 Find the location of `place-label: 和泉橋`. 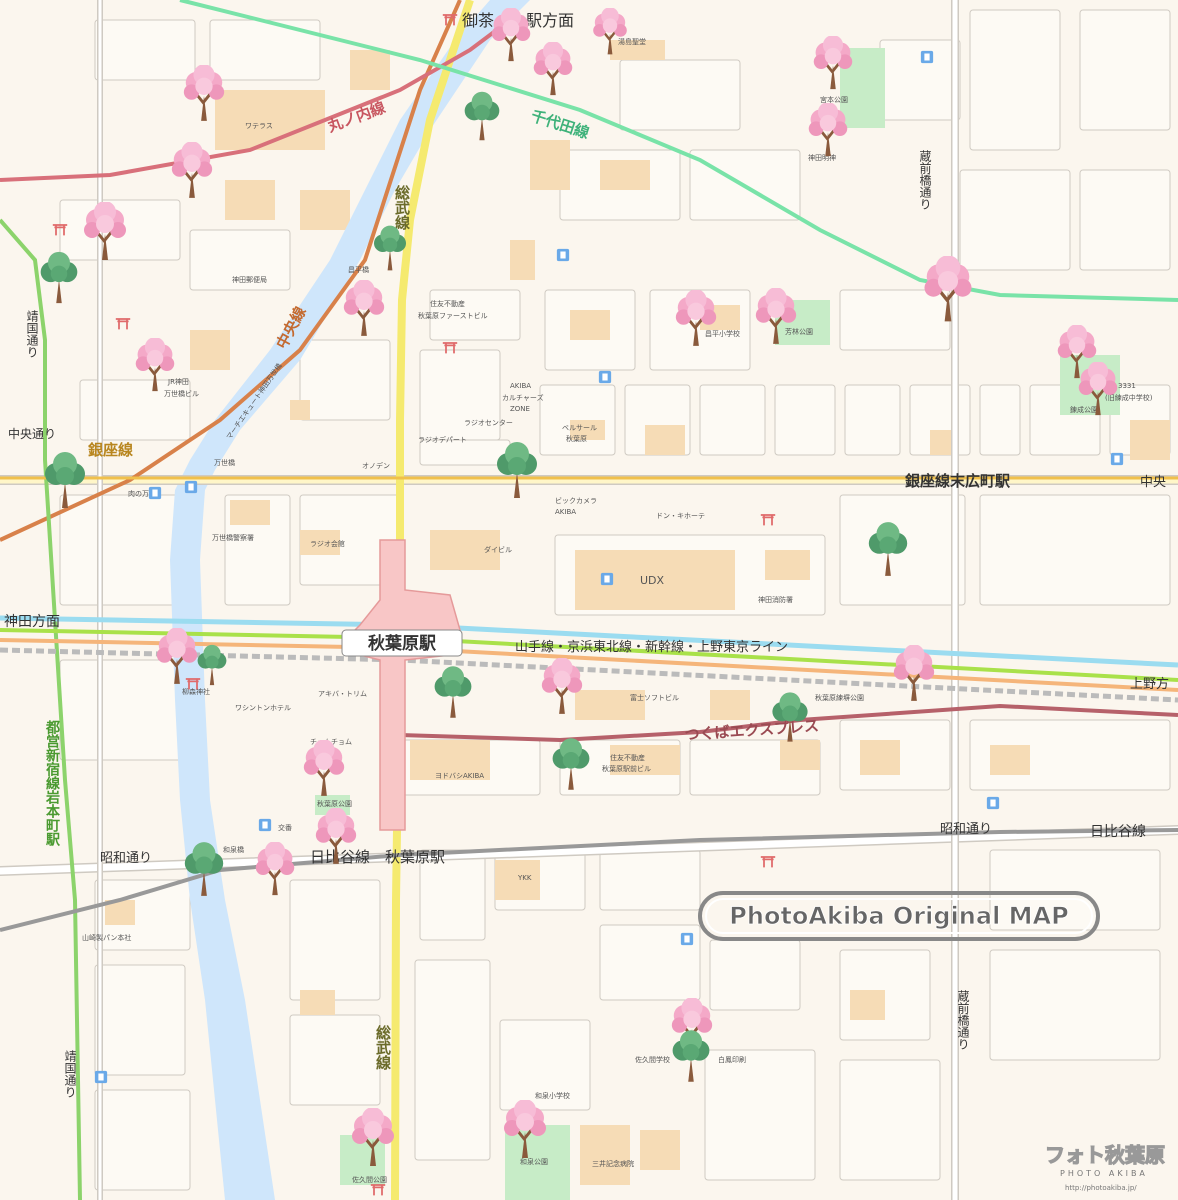

place-label: 和泉橋 is located at coordinates (233, 849).